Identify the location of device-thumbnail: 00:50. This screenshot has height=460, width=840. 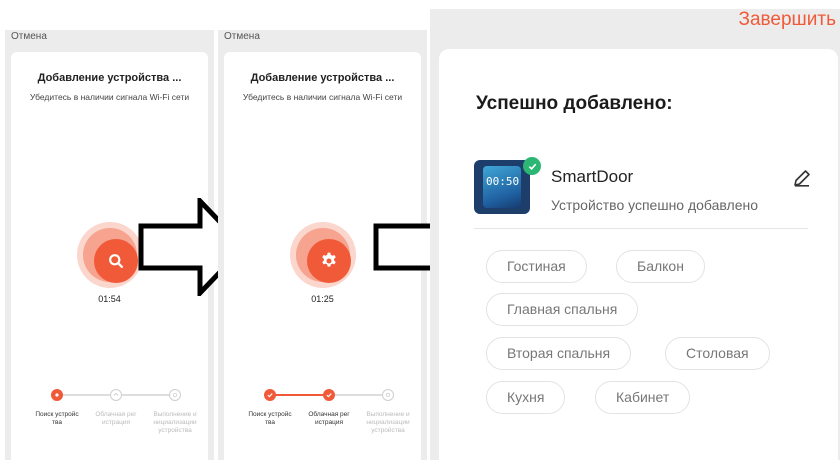
(502, 187).